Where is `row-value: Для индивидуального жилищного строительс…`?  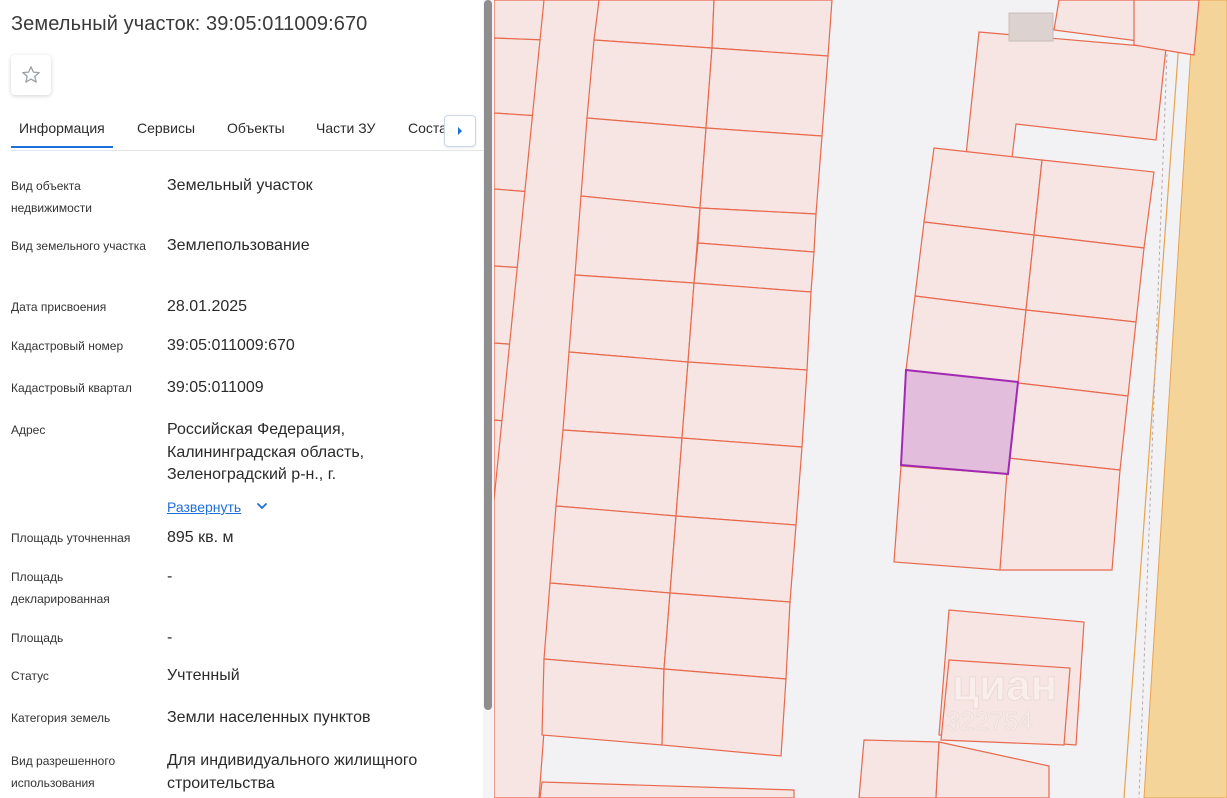 row-value: Для индивидуального жилищного строительс… is located at coordinates (292, 772).